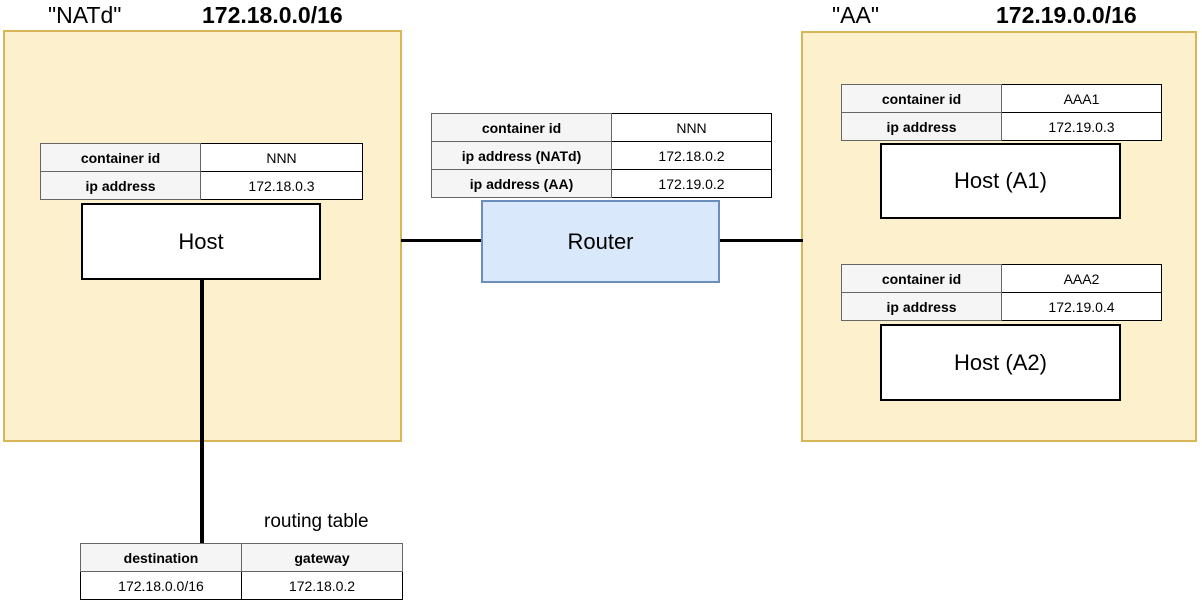  What do you see at coordinates (761, 240) in the screenshot?
I see `link-router-aa` at bounding box center [761, 240].